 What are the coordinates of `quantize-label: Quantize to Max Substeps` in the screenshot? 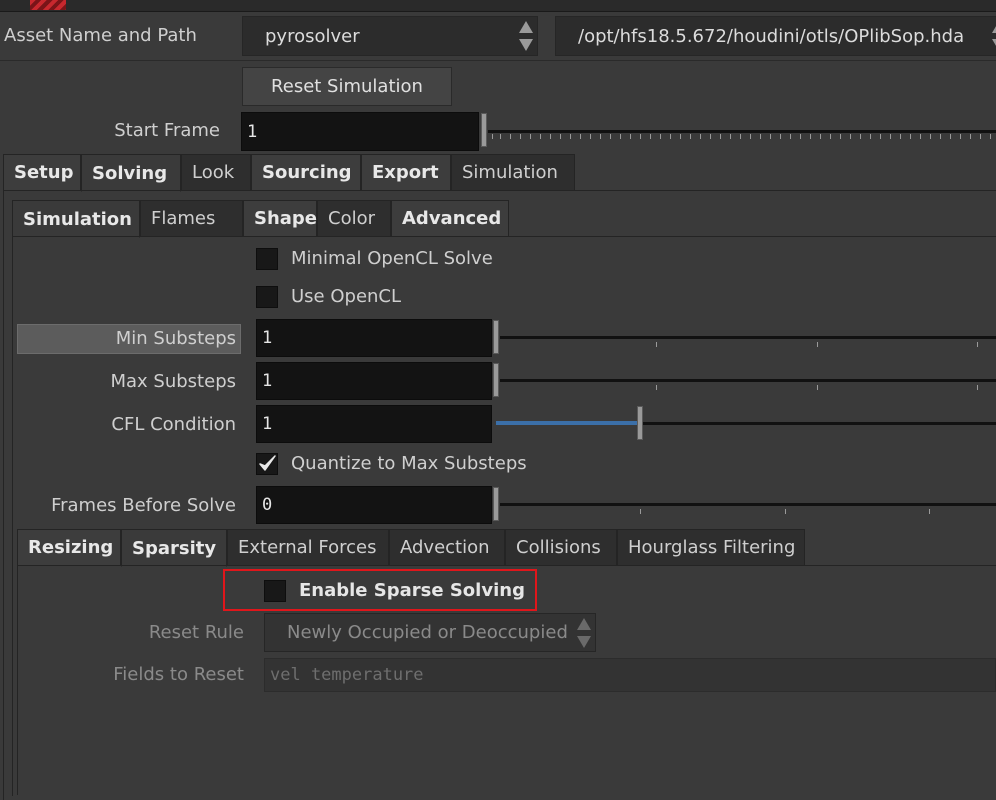 It's located at (409, 463).